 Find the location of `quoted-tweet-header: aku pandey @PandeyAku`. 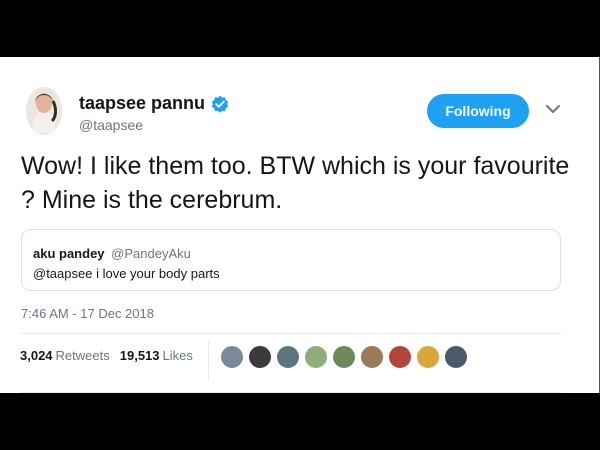

quoted-tweet-header: aku pandey @PandeyAku is located at coordinates (112, 253).